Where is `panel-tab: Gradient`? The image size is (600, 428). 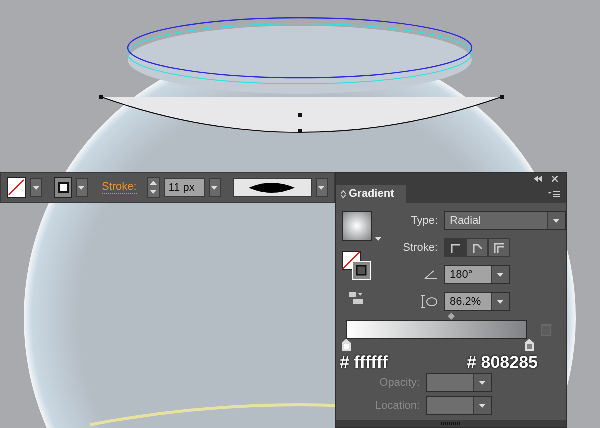
panel-tab: Gradient is located at coordinates (371, 194).